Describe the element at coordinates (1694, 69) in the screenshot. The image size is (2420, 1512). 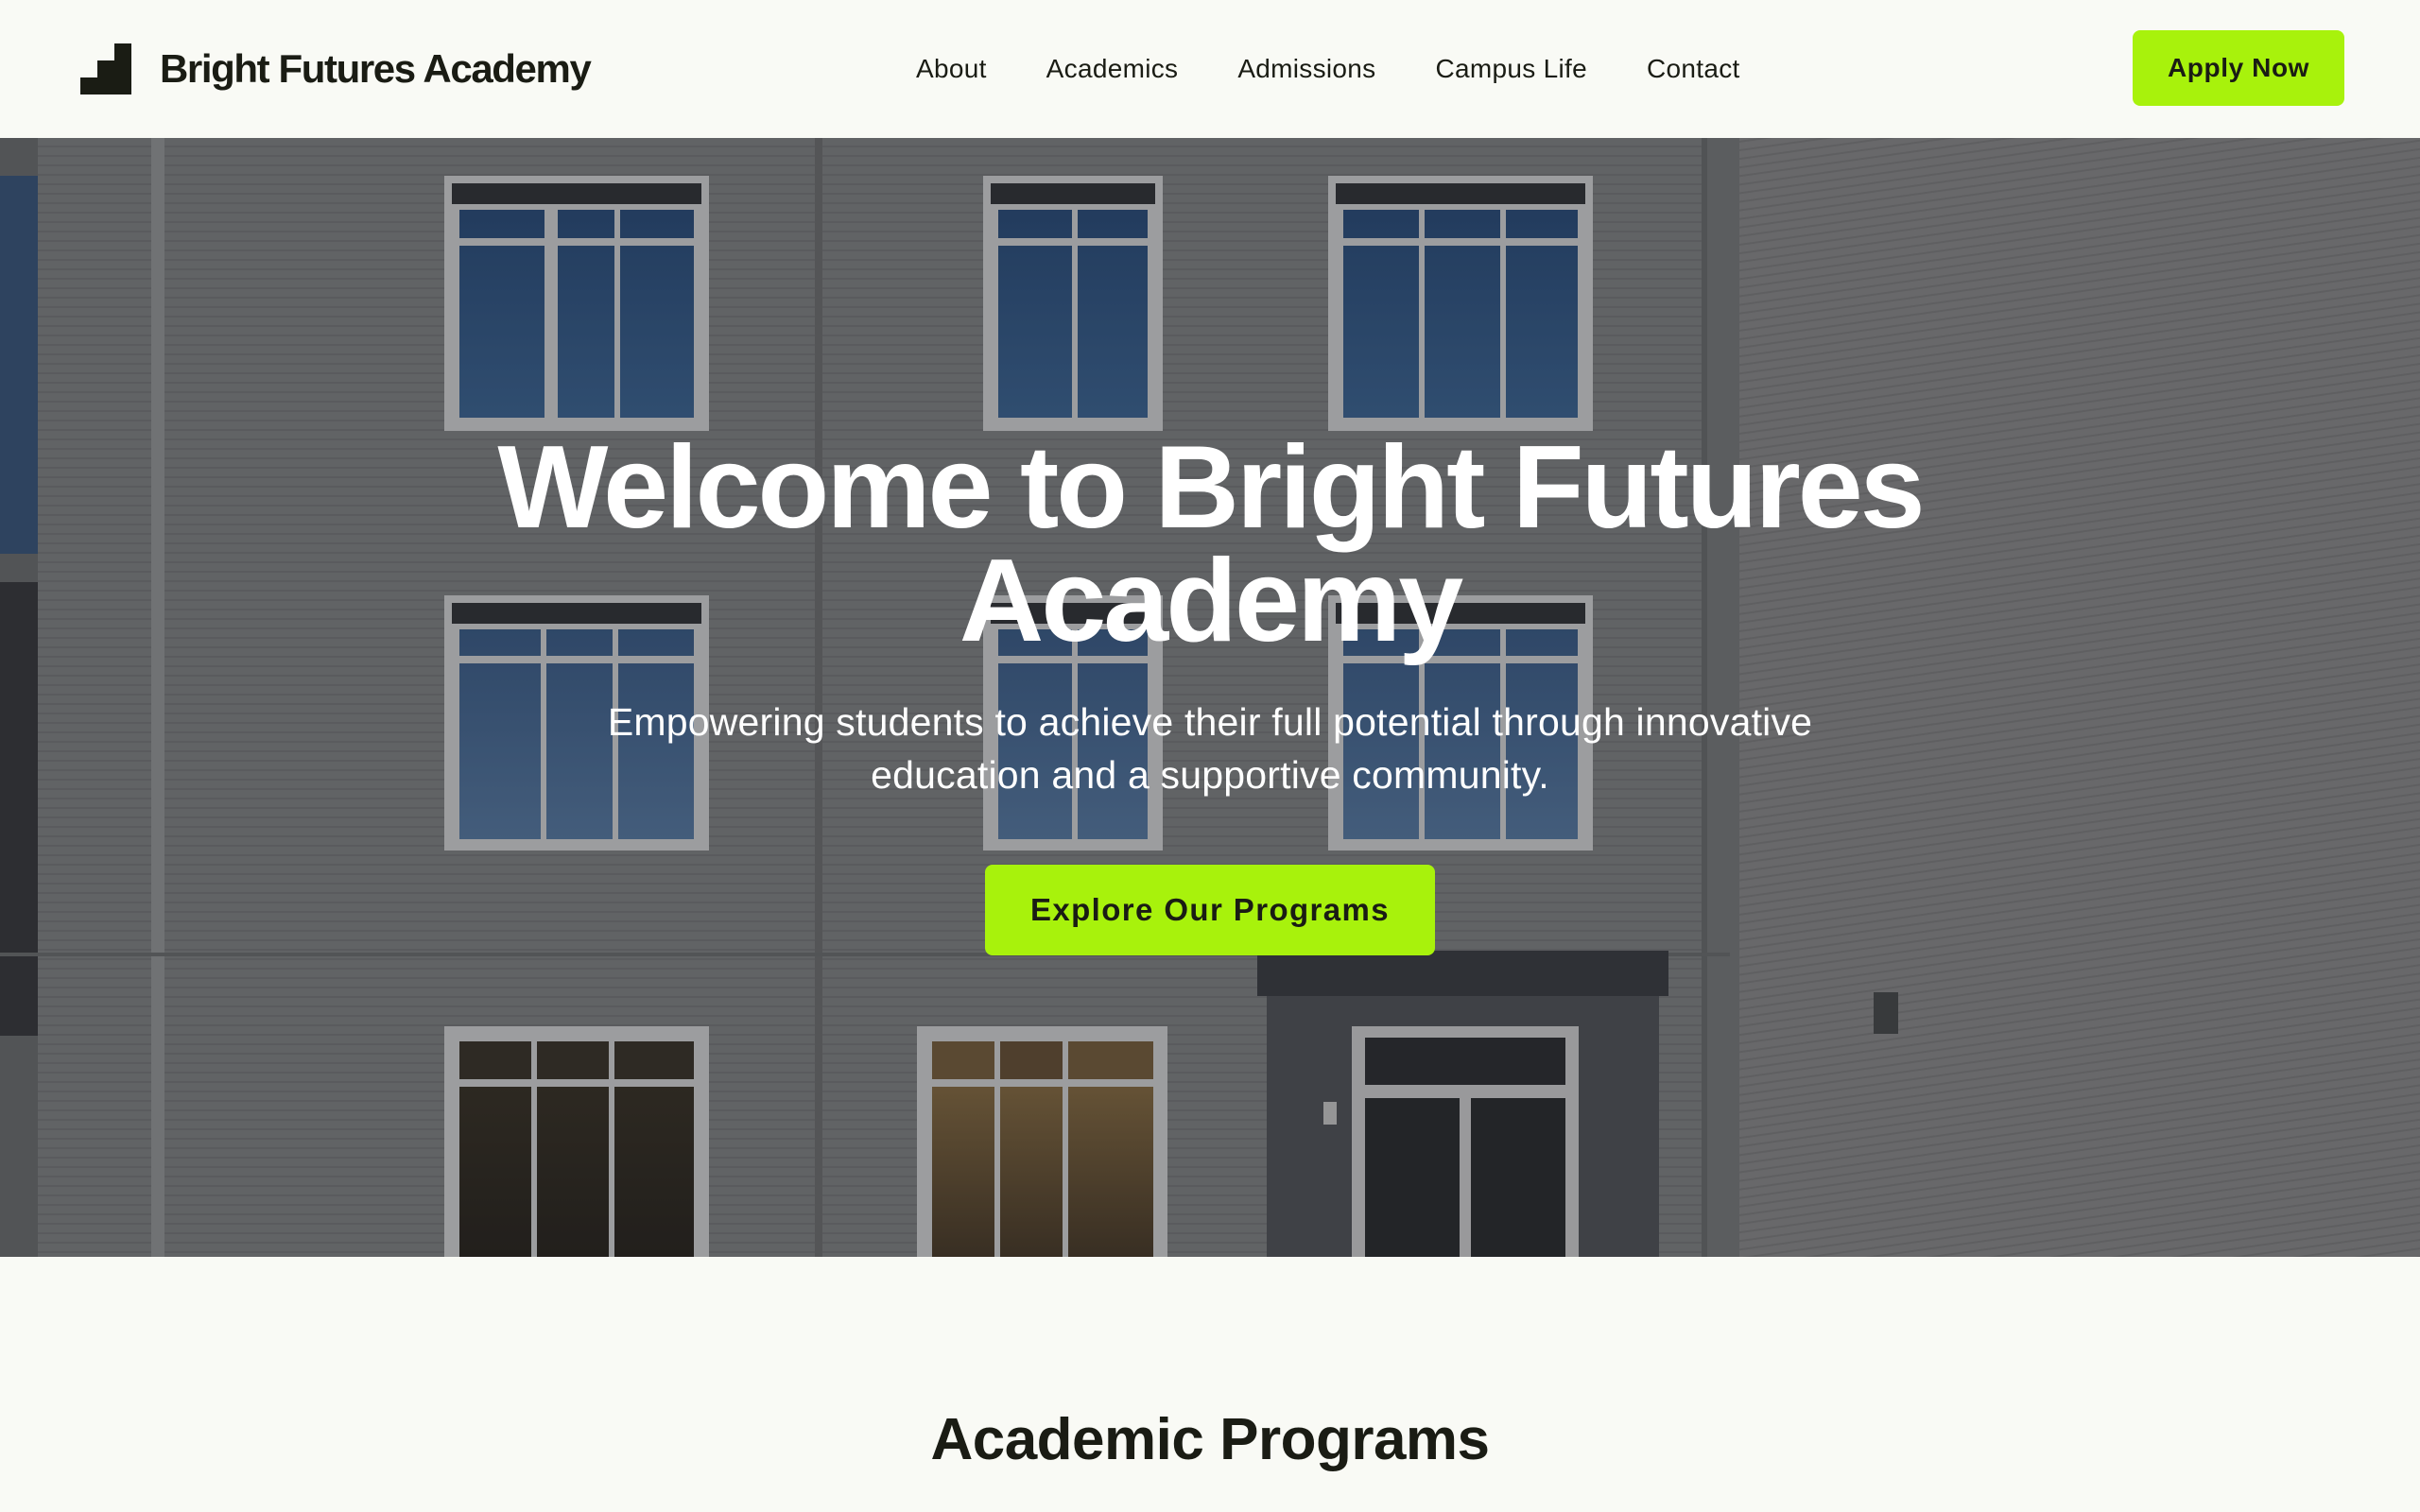
I see `nav-link-contact: Contact` at that location.